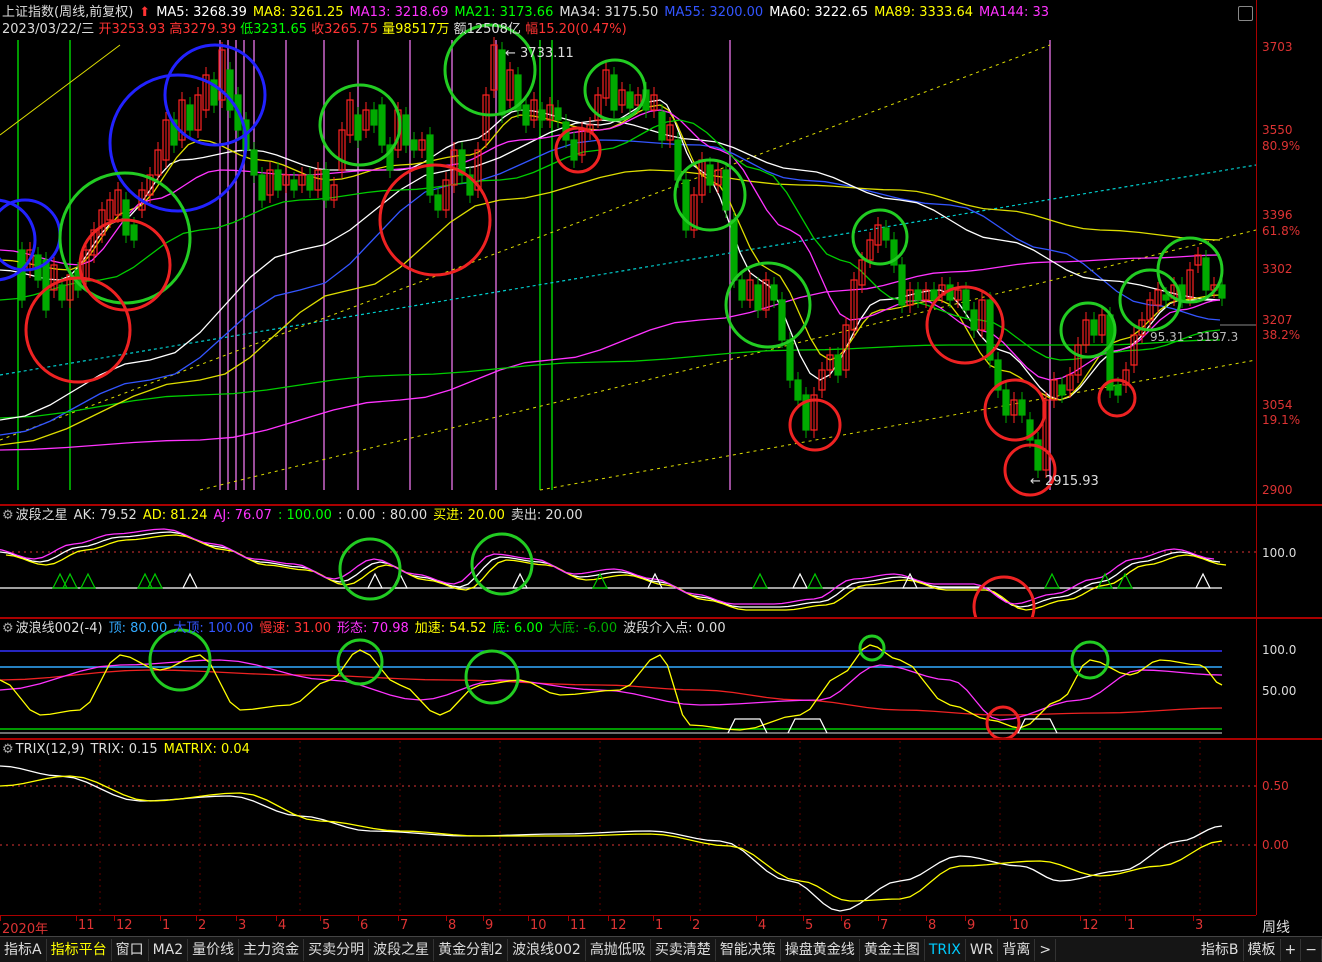 The width and height of the screenshot is (1322, 962). Describe the element at coordinates (1276, 927) in the screenshot. I see `period-label: 周线` at that location.